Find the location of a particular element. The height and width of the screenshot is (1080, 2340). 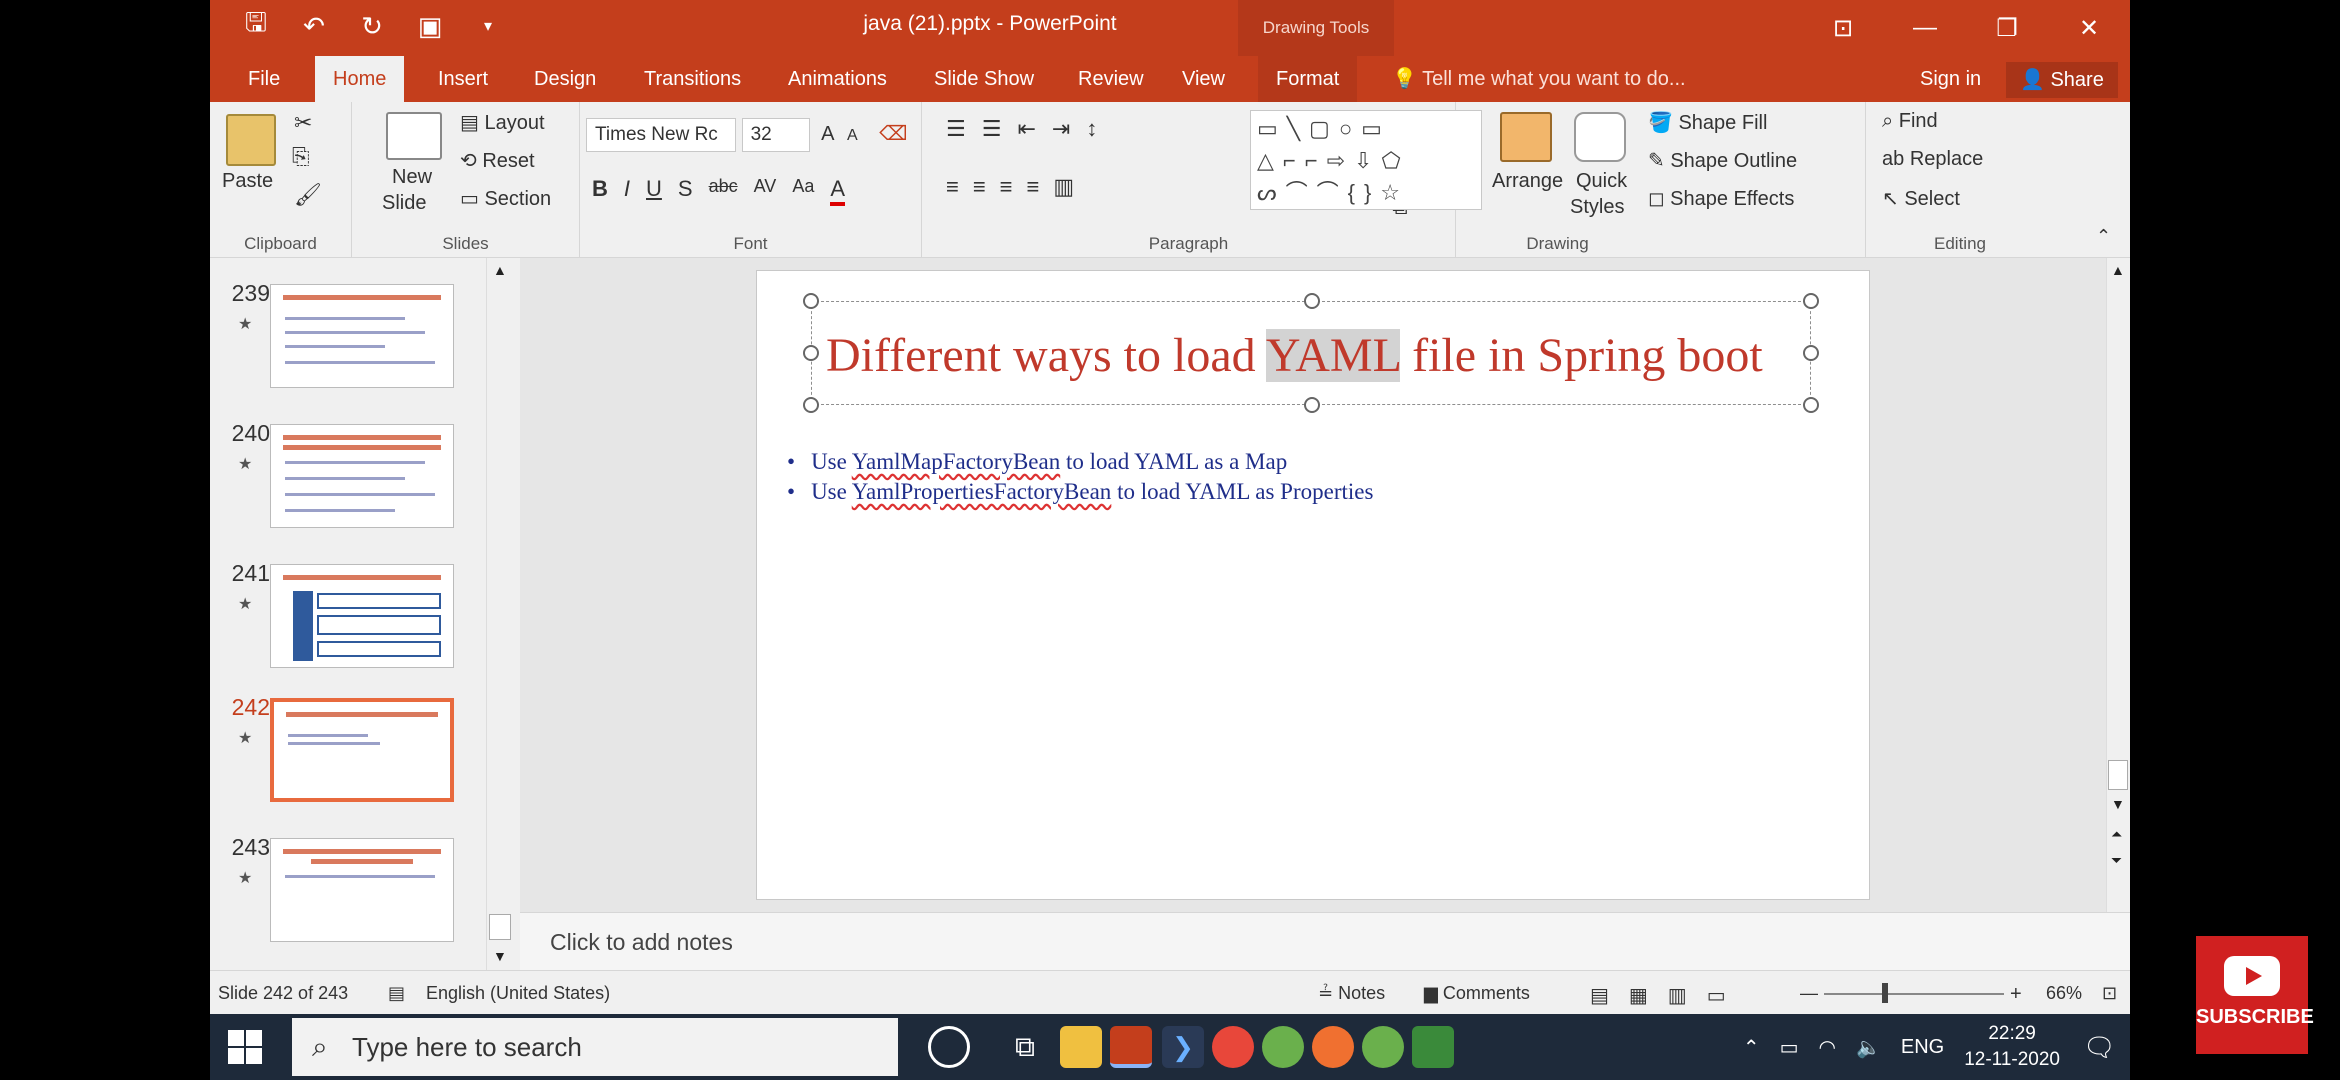

save-icon: 🖫 is located at coordinates (256, 24).